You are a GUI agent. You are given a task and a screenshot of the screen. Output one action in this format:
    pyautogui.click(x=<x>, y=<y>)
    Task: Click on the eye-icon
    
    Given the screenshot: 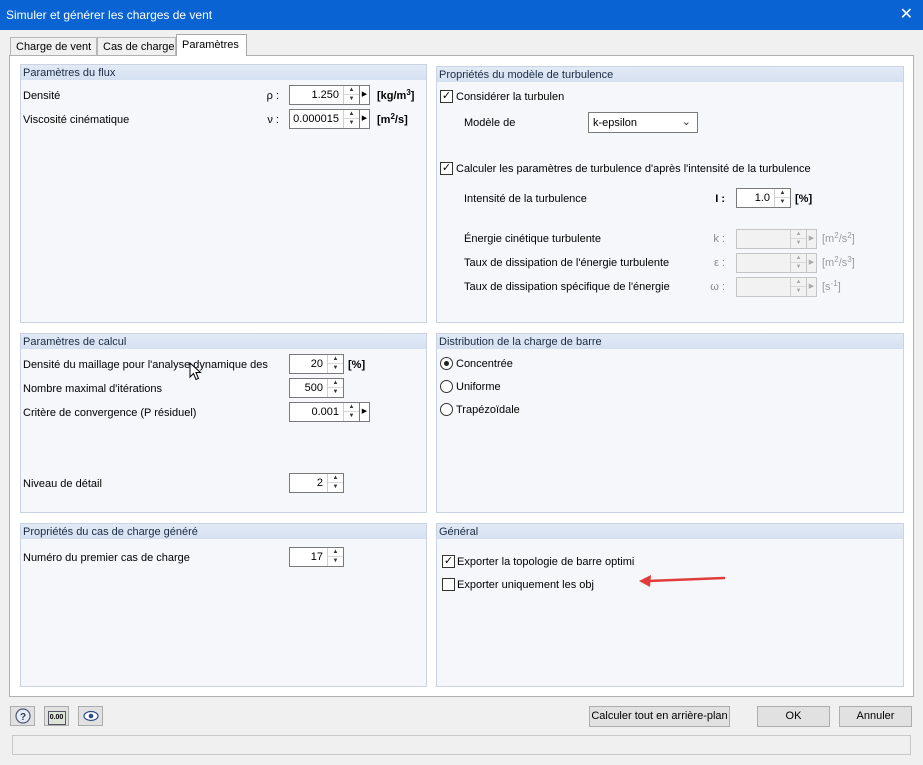 What is the action you would take?
    pyautogui.click(x=90, y=716)
    